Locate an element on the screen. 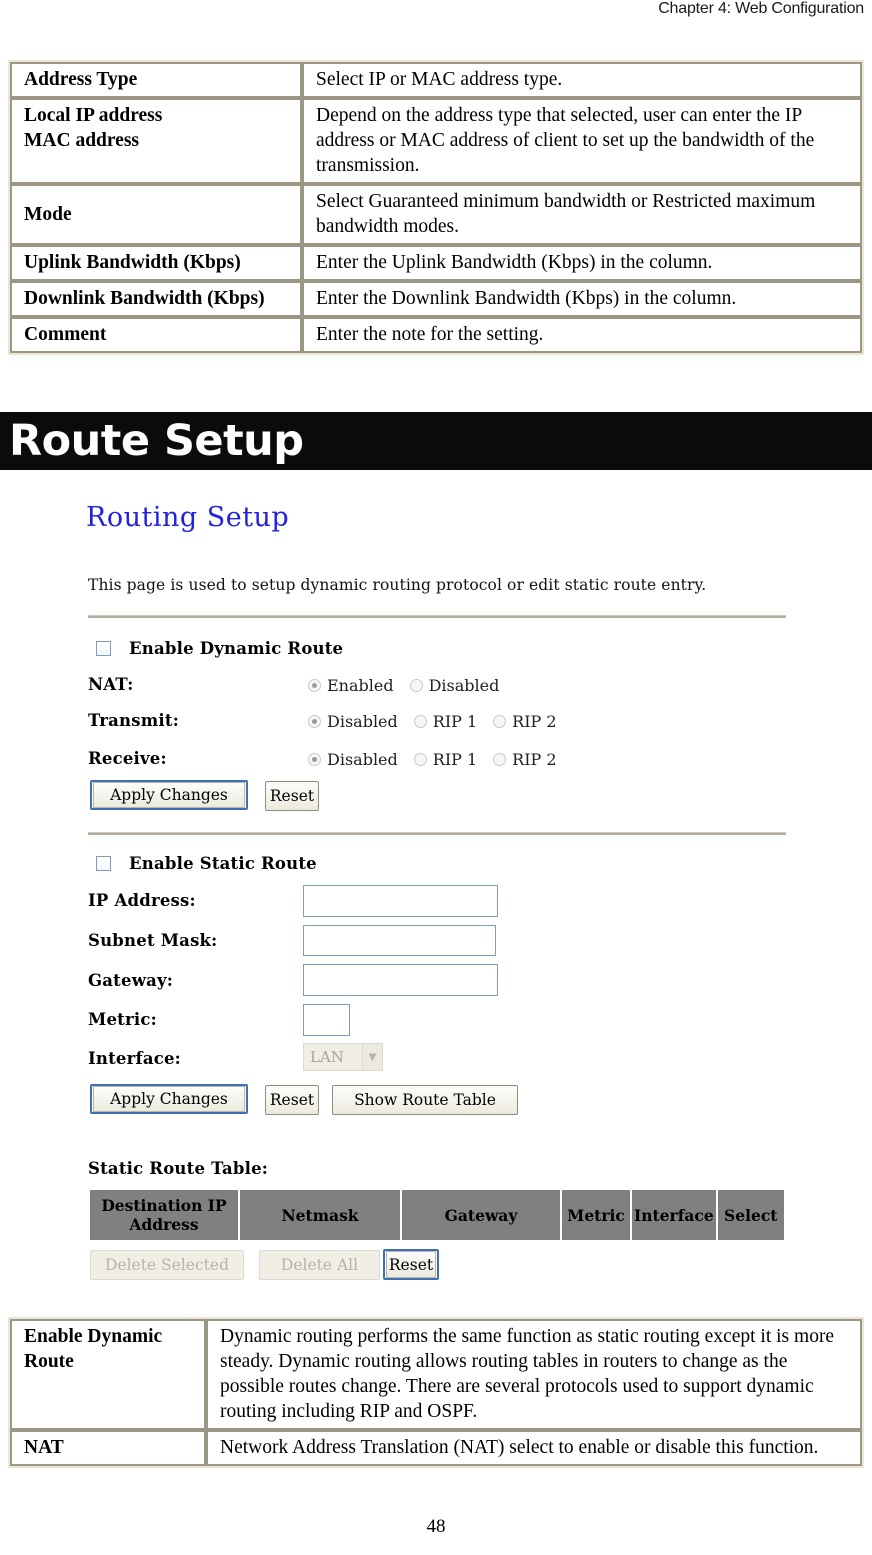 This screenshot has height=1555, width=872. interface-label: Interface: is located at coordinates (134, 1058).